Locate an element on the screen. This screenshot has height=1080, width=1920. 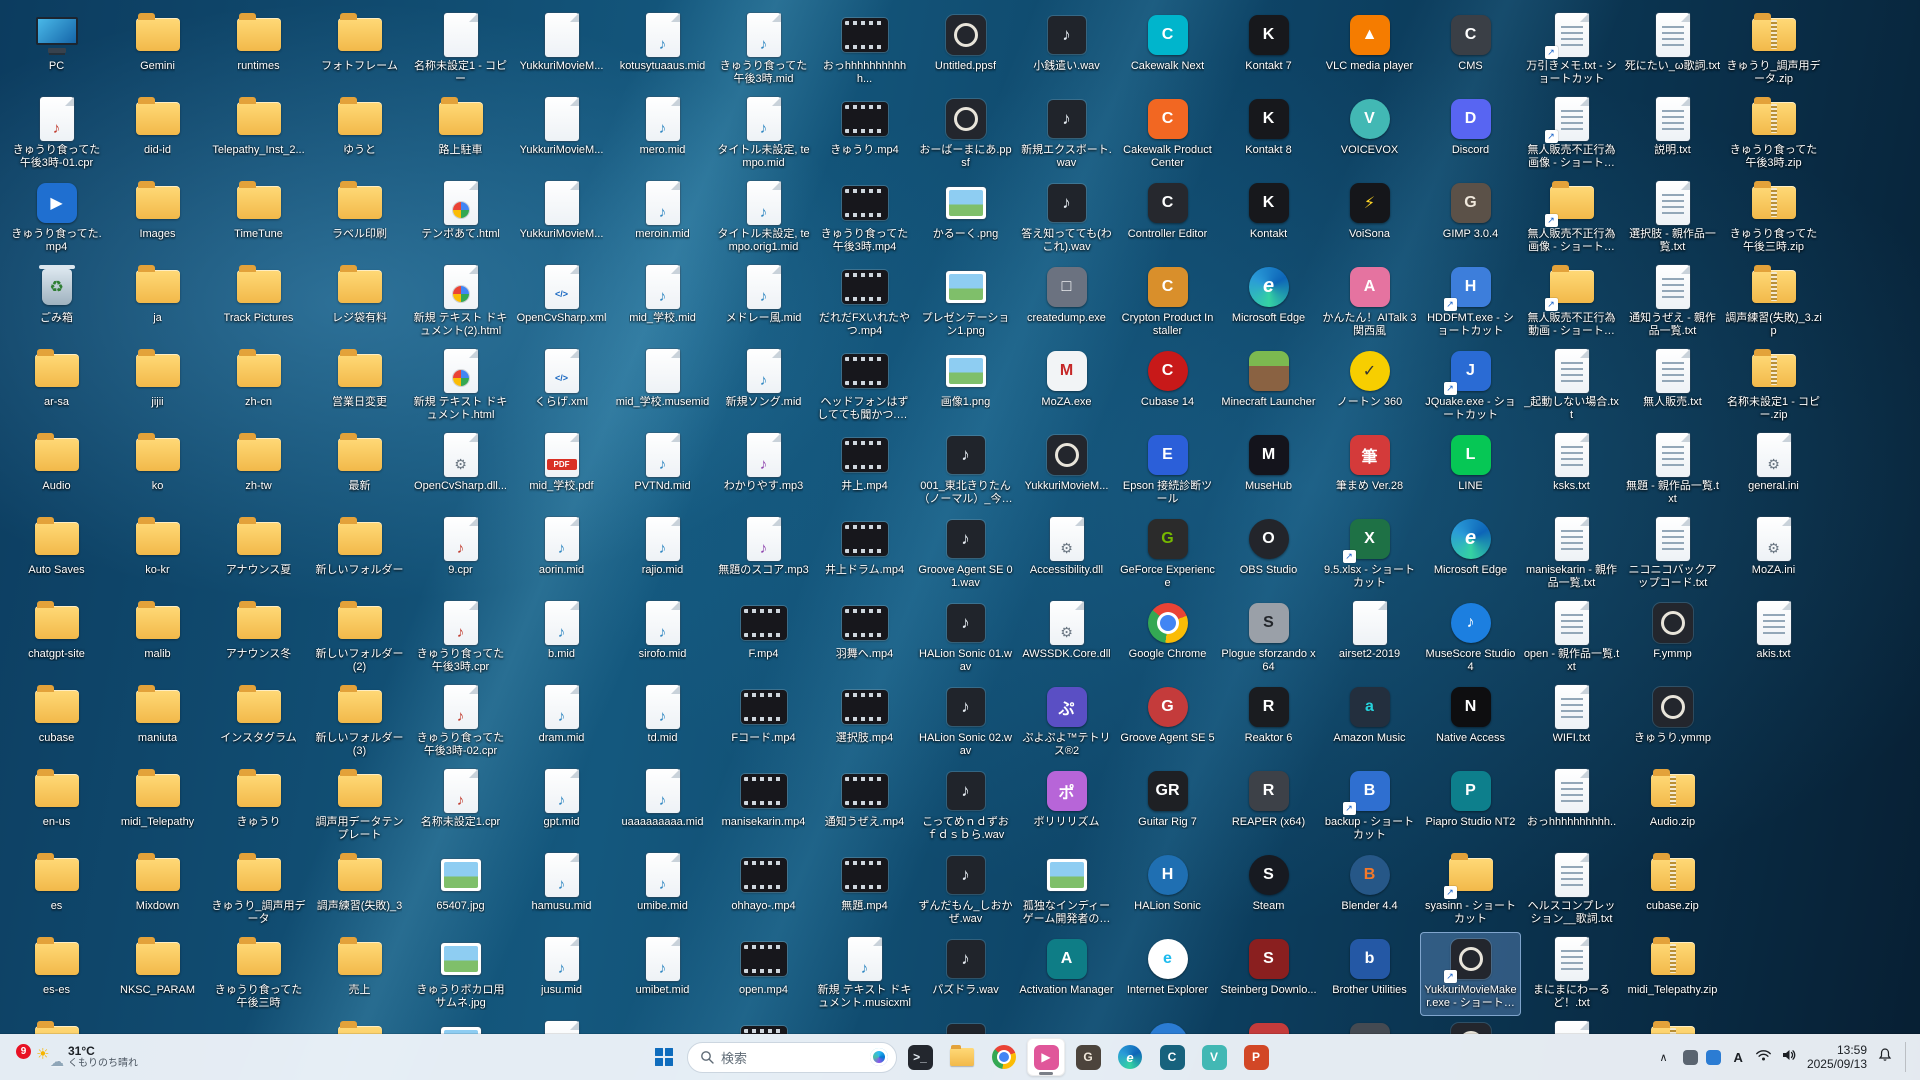
desktop-icon: ♪ hamusu.mid is located at coordinates (561, 890).